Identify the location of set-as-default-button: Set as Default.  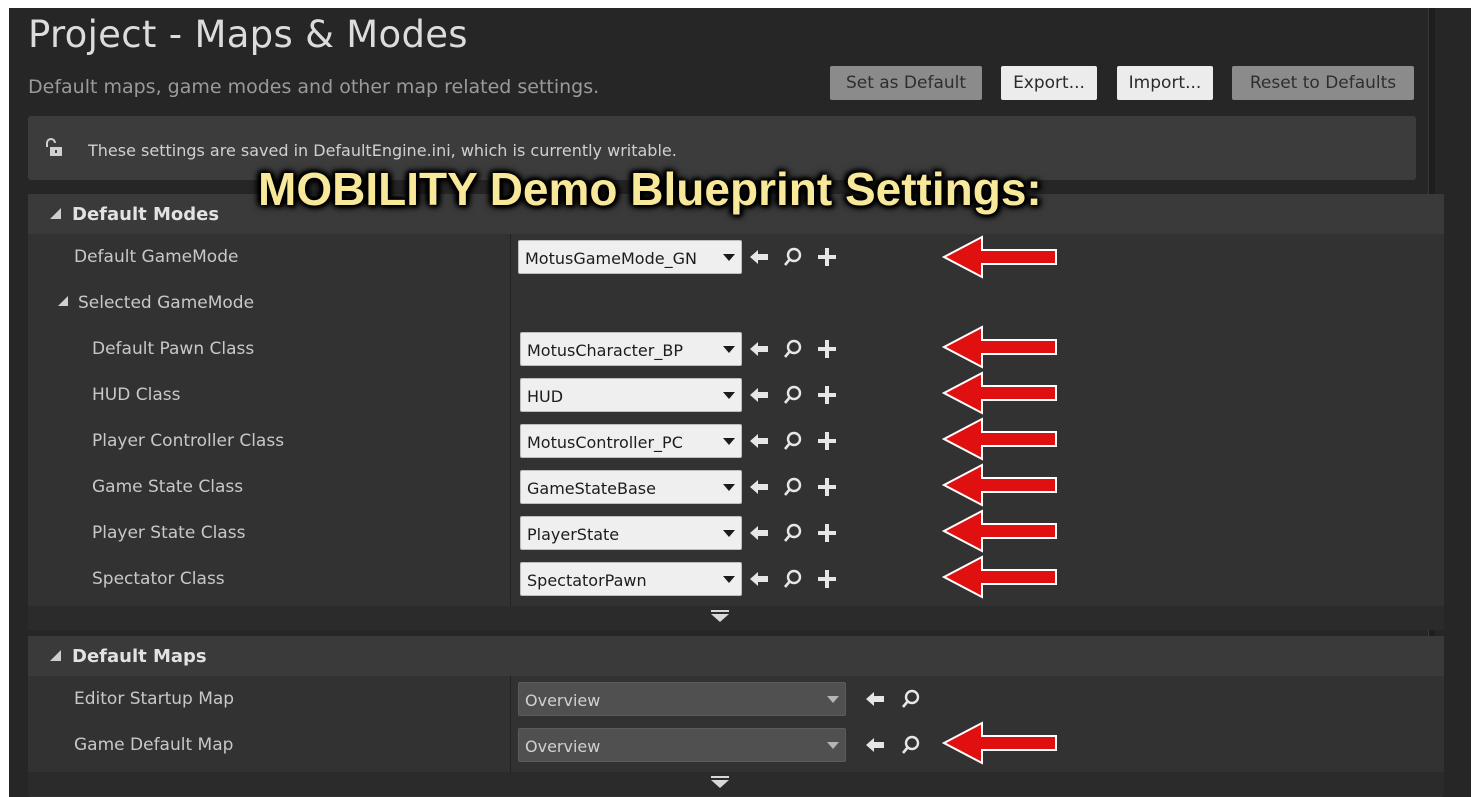
(906, 83).